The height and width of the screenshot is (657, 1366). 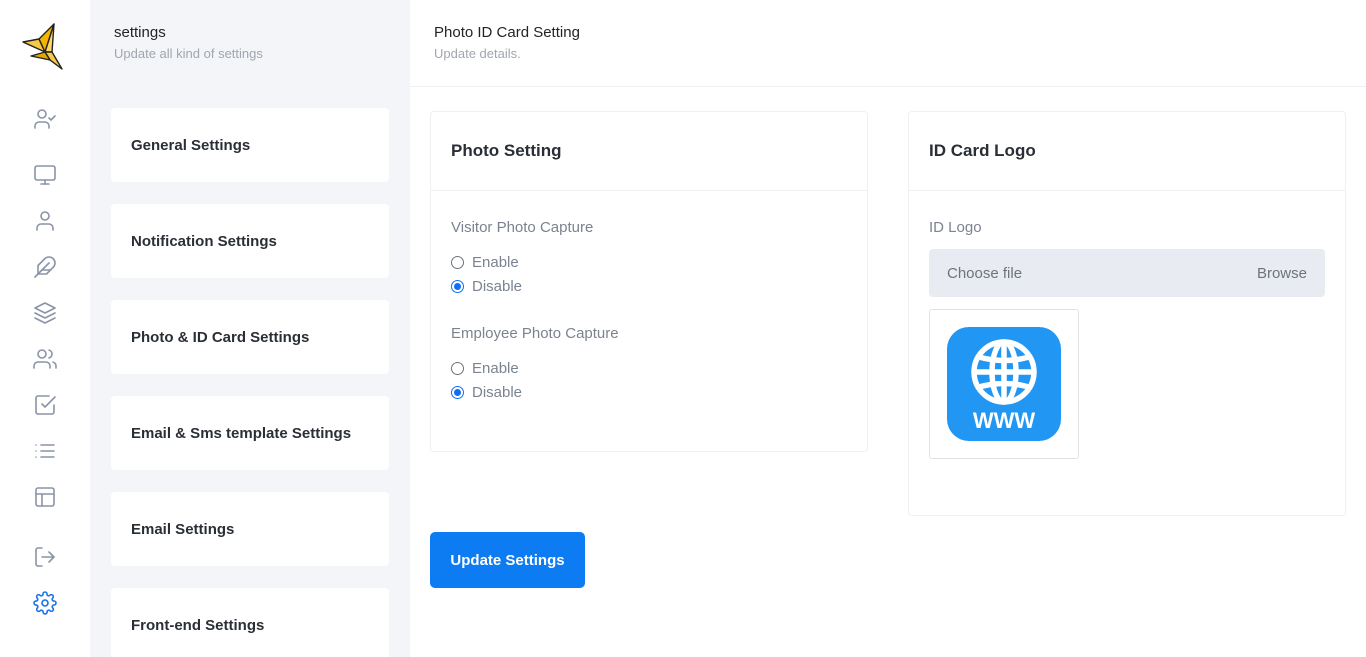 I want to click on bird-logo-icon, so click(x=43, y=47).